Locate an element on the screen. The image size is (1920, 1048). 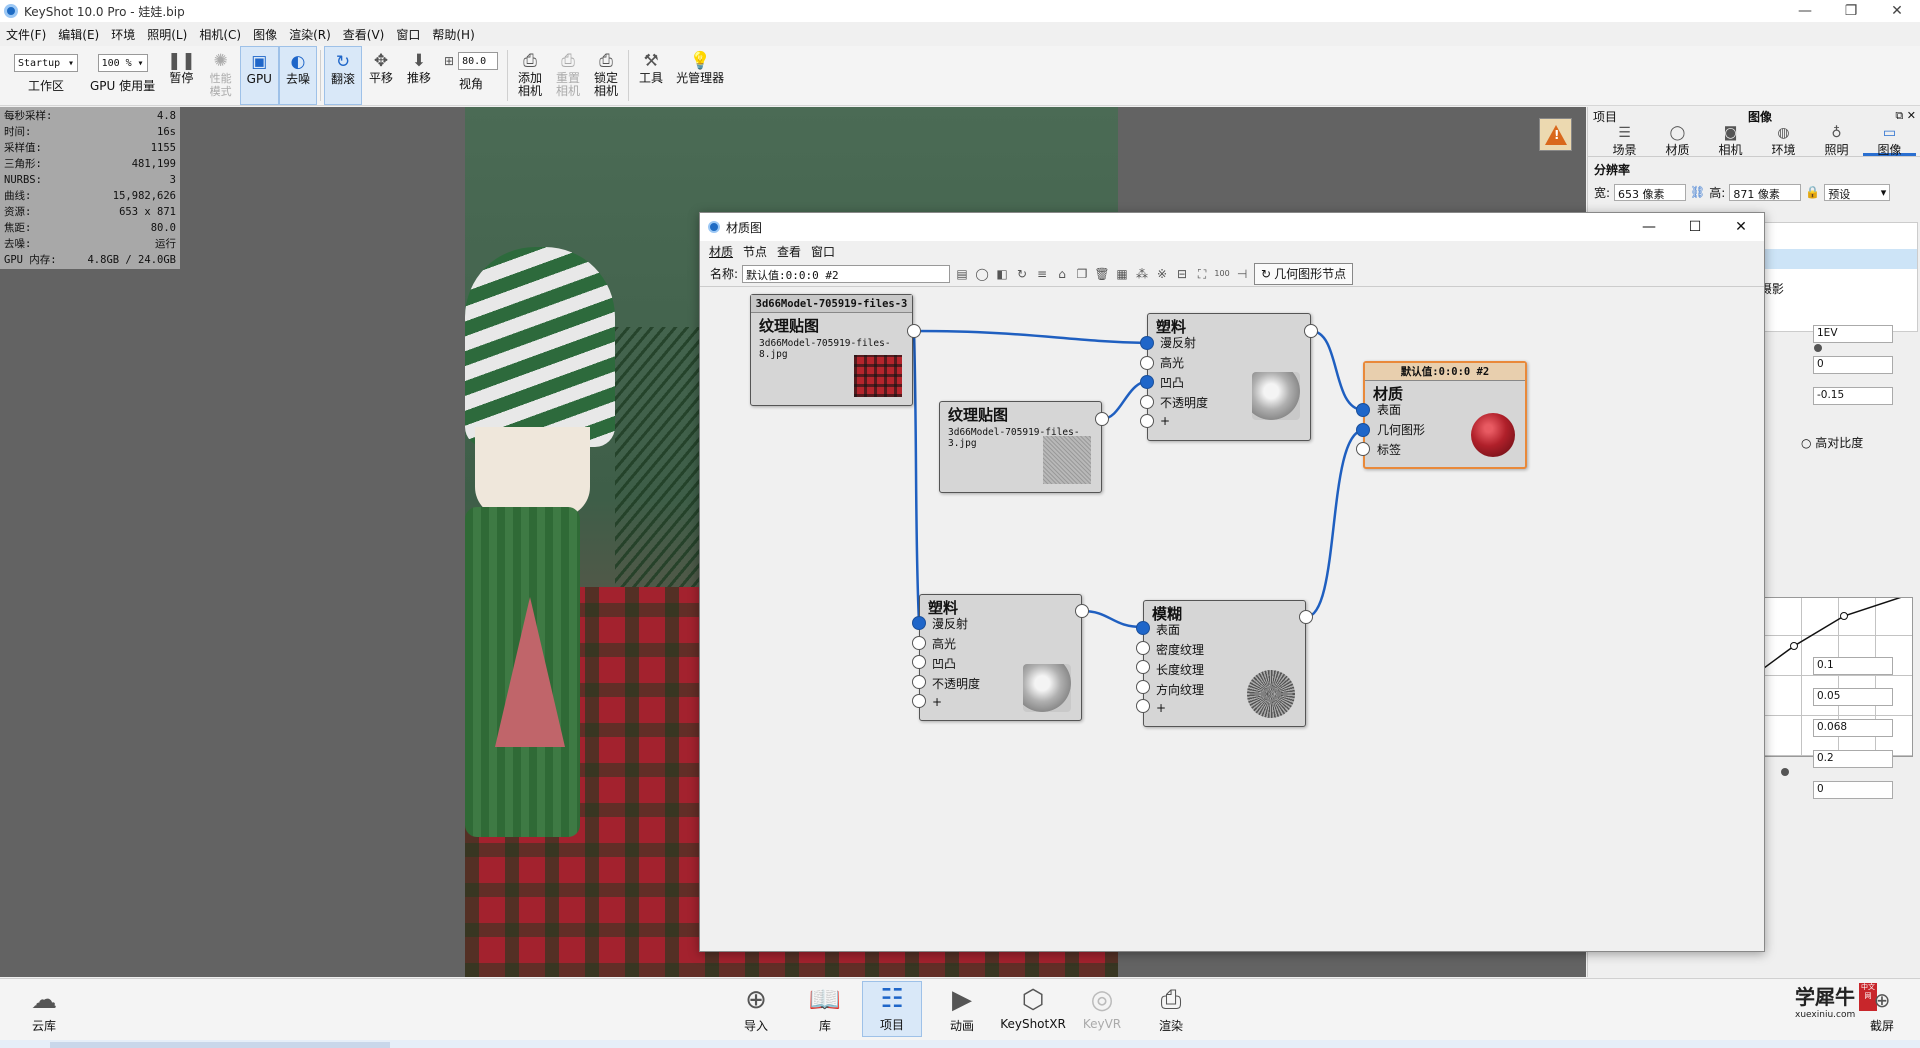
menu-view: 查看 is located at coordinates (789, 251).